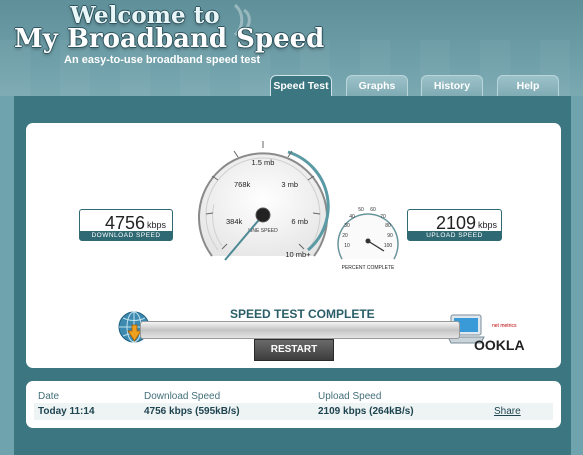  What do you see at coordinates (377, 86) in the screenshot?
I see `tab-graphs: Graphs` at bounding box center [377, 86].